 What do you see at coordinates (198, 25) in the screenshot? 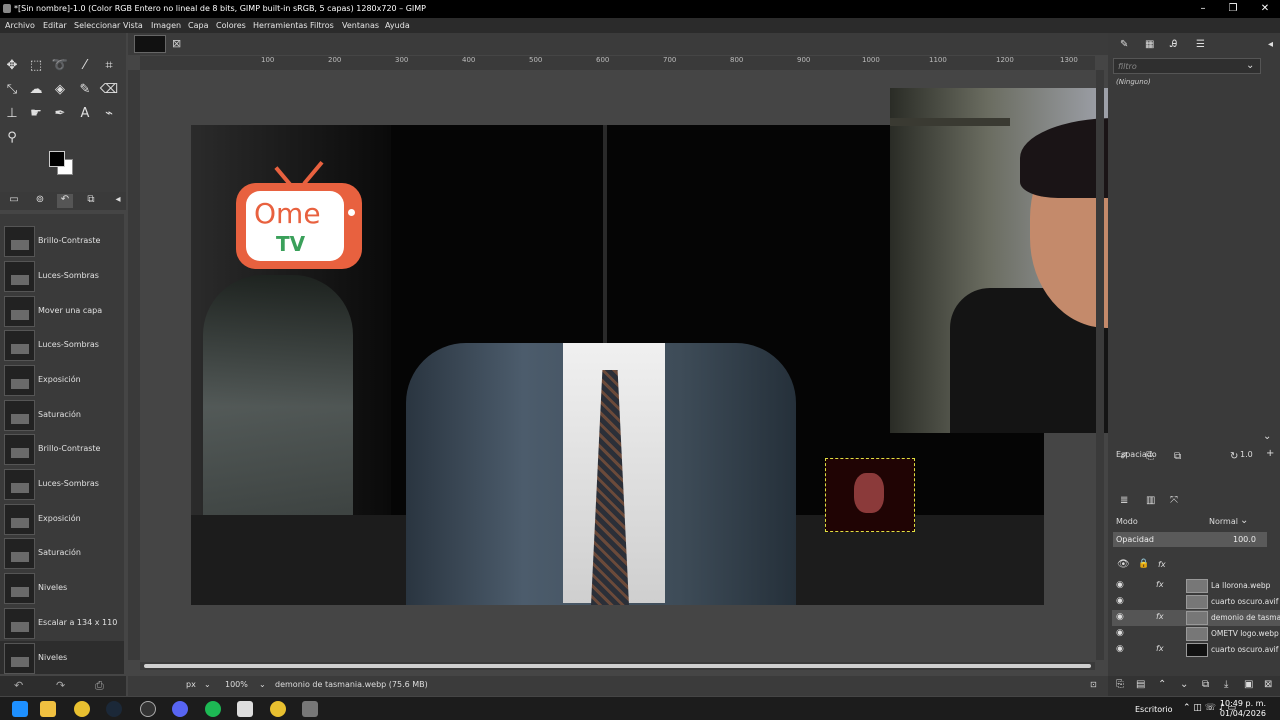
I see `menu-capa: Capa` at bounding box center [198, 25].